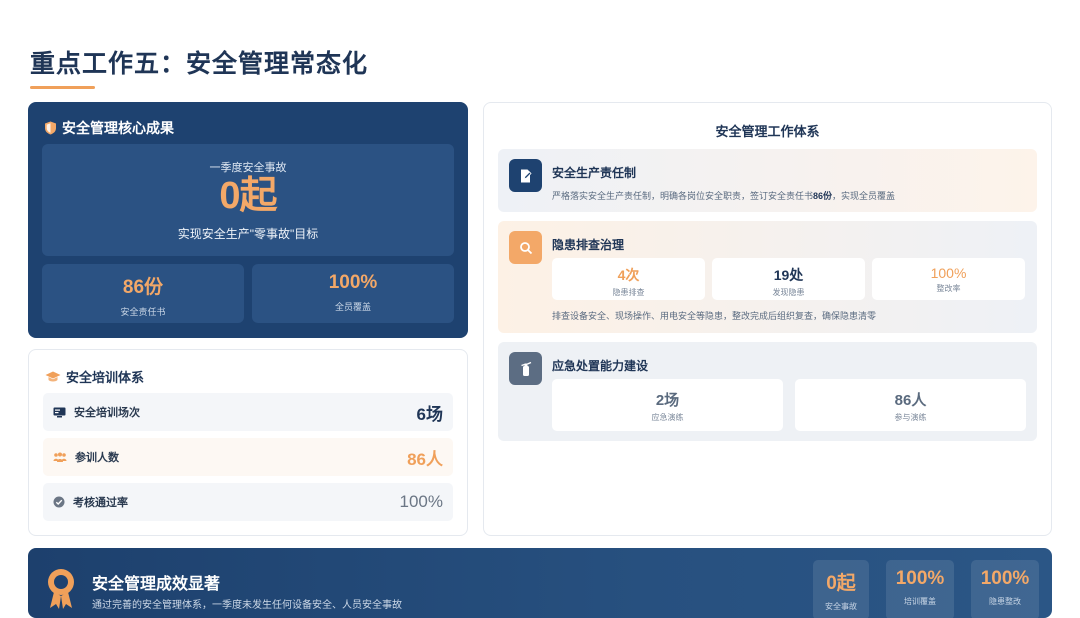 The height and width of the screenshot is (618, 1080). Describe the element at coordinates (600, 366) in the screenshot. I see `emergency-heading: 应急处置能力建设` at that location.